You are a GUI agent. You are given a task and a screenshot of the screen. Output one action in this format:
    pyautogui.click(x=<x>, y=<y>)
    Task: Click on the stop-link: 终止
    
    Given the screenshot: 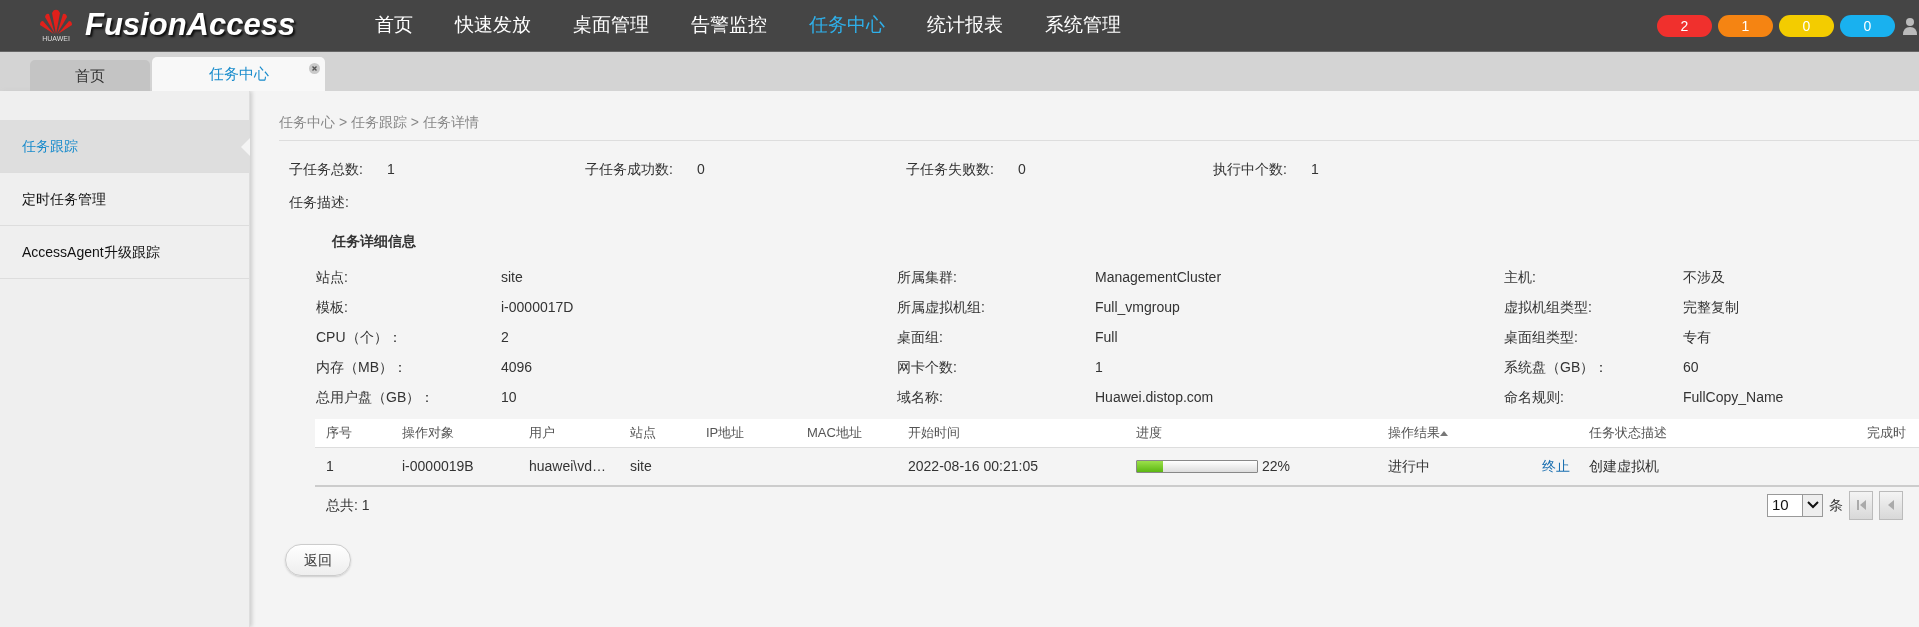 What is the action you would take?
    pyautogui.click(x=1556, y=466)
    